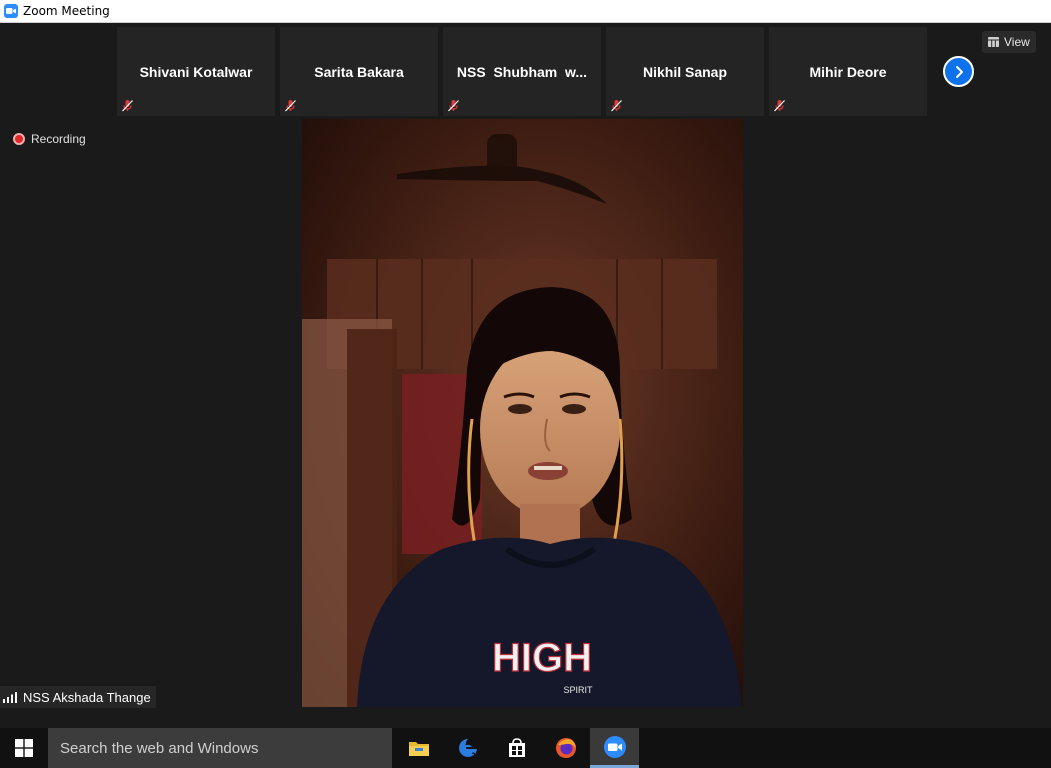 The width and height of the screenshot is (1051, 768). Describe the element at coordinates (58, 139) in the screenshot. I see `recording-label: Recording` at that location.